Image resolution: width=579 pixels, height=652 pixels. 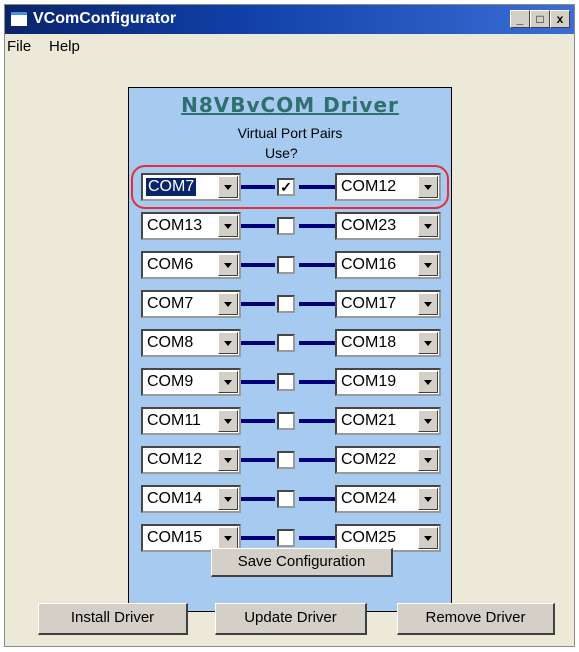 I want to click on right-port-select: COM24, so click(x=388, y=499).